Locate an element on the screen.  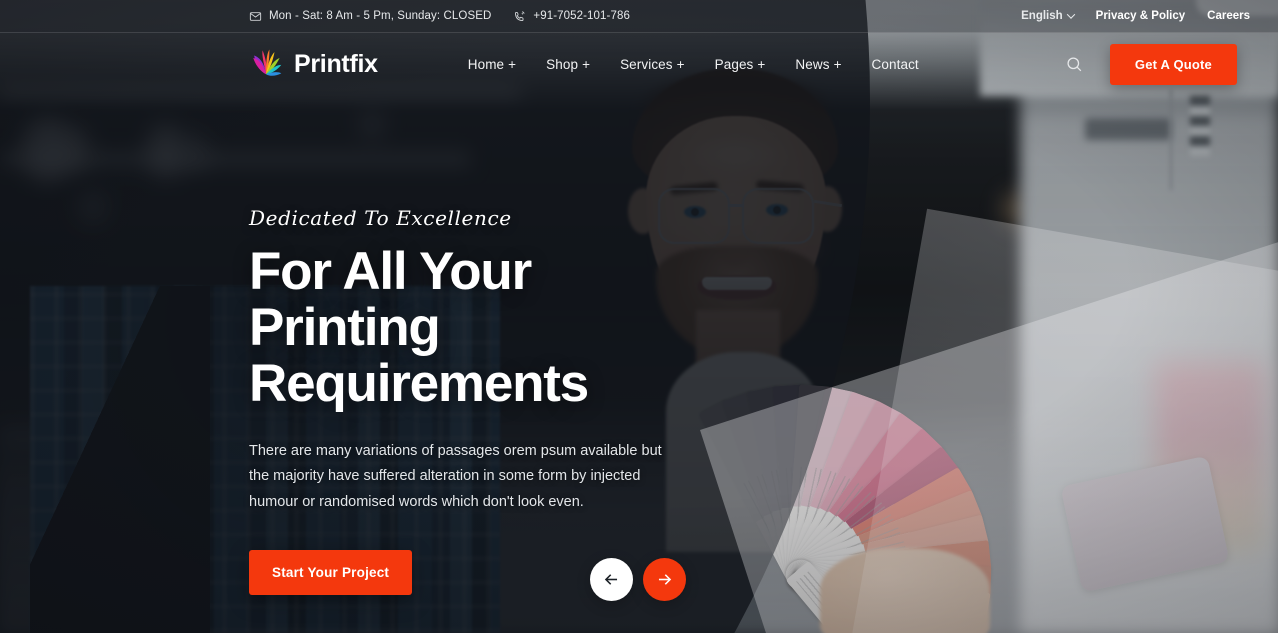
arrow-left-icon is located at coordinates (611, 579).